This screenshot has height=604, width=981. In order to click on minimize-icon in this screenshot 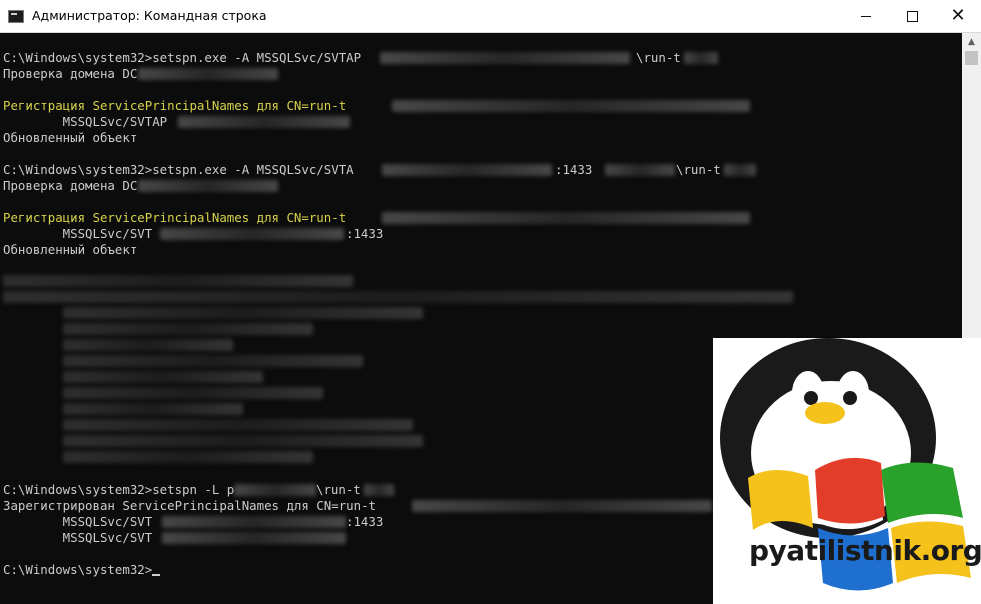, I will do `click(866, 16)`.